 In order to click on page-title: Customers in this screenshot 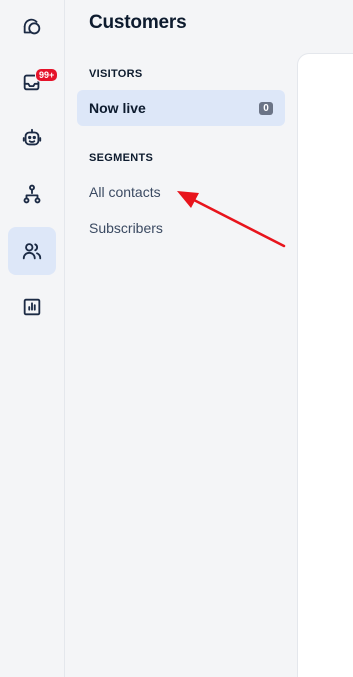, I will do `click(138, 22)`.